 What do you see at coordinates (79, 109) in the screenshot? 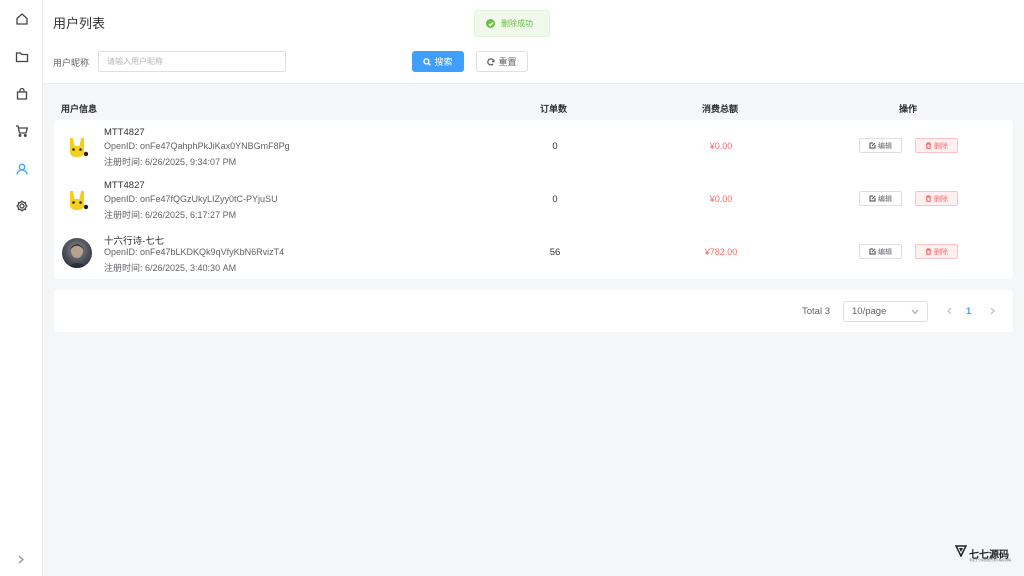
I see `column-user-info: 用户信息` at bounding box center [79, 109].